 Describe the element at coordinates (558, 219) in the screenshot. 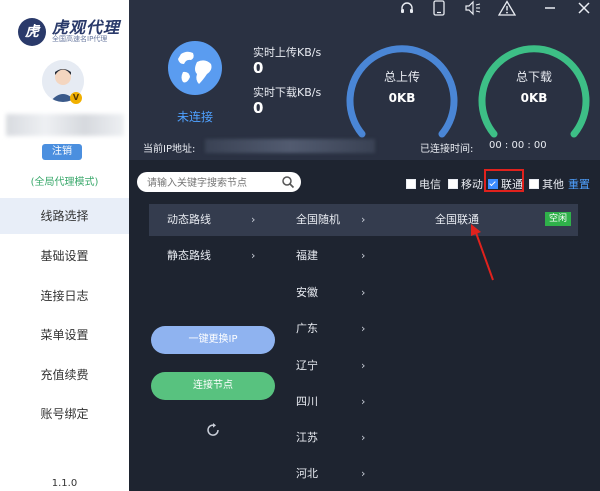

I see `status-badge: 空闲` at that location.